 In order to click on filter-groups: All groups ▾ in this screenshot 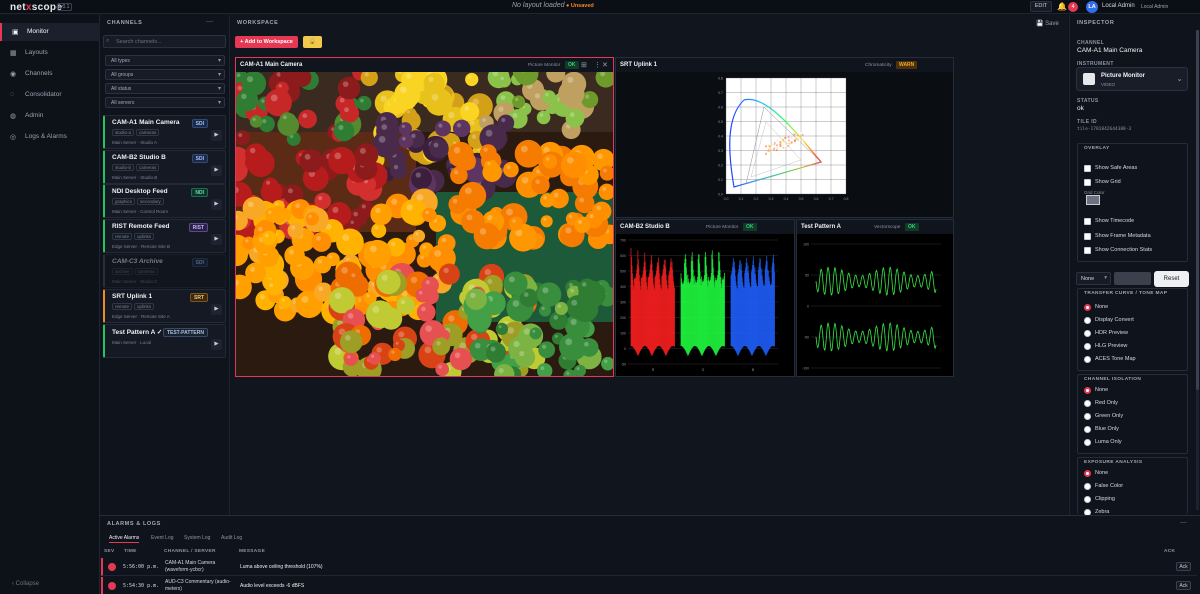, I will do `click(165, 74)`.